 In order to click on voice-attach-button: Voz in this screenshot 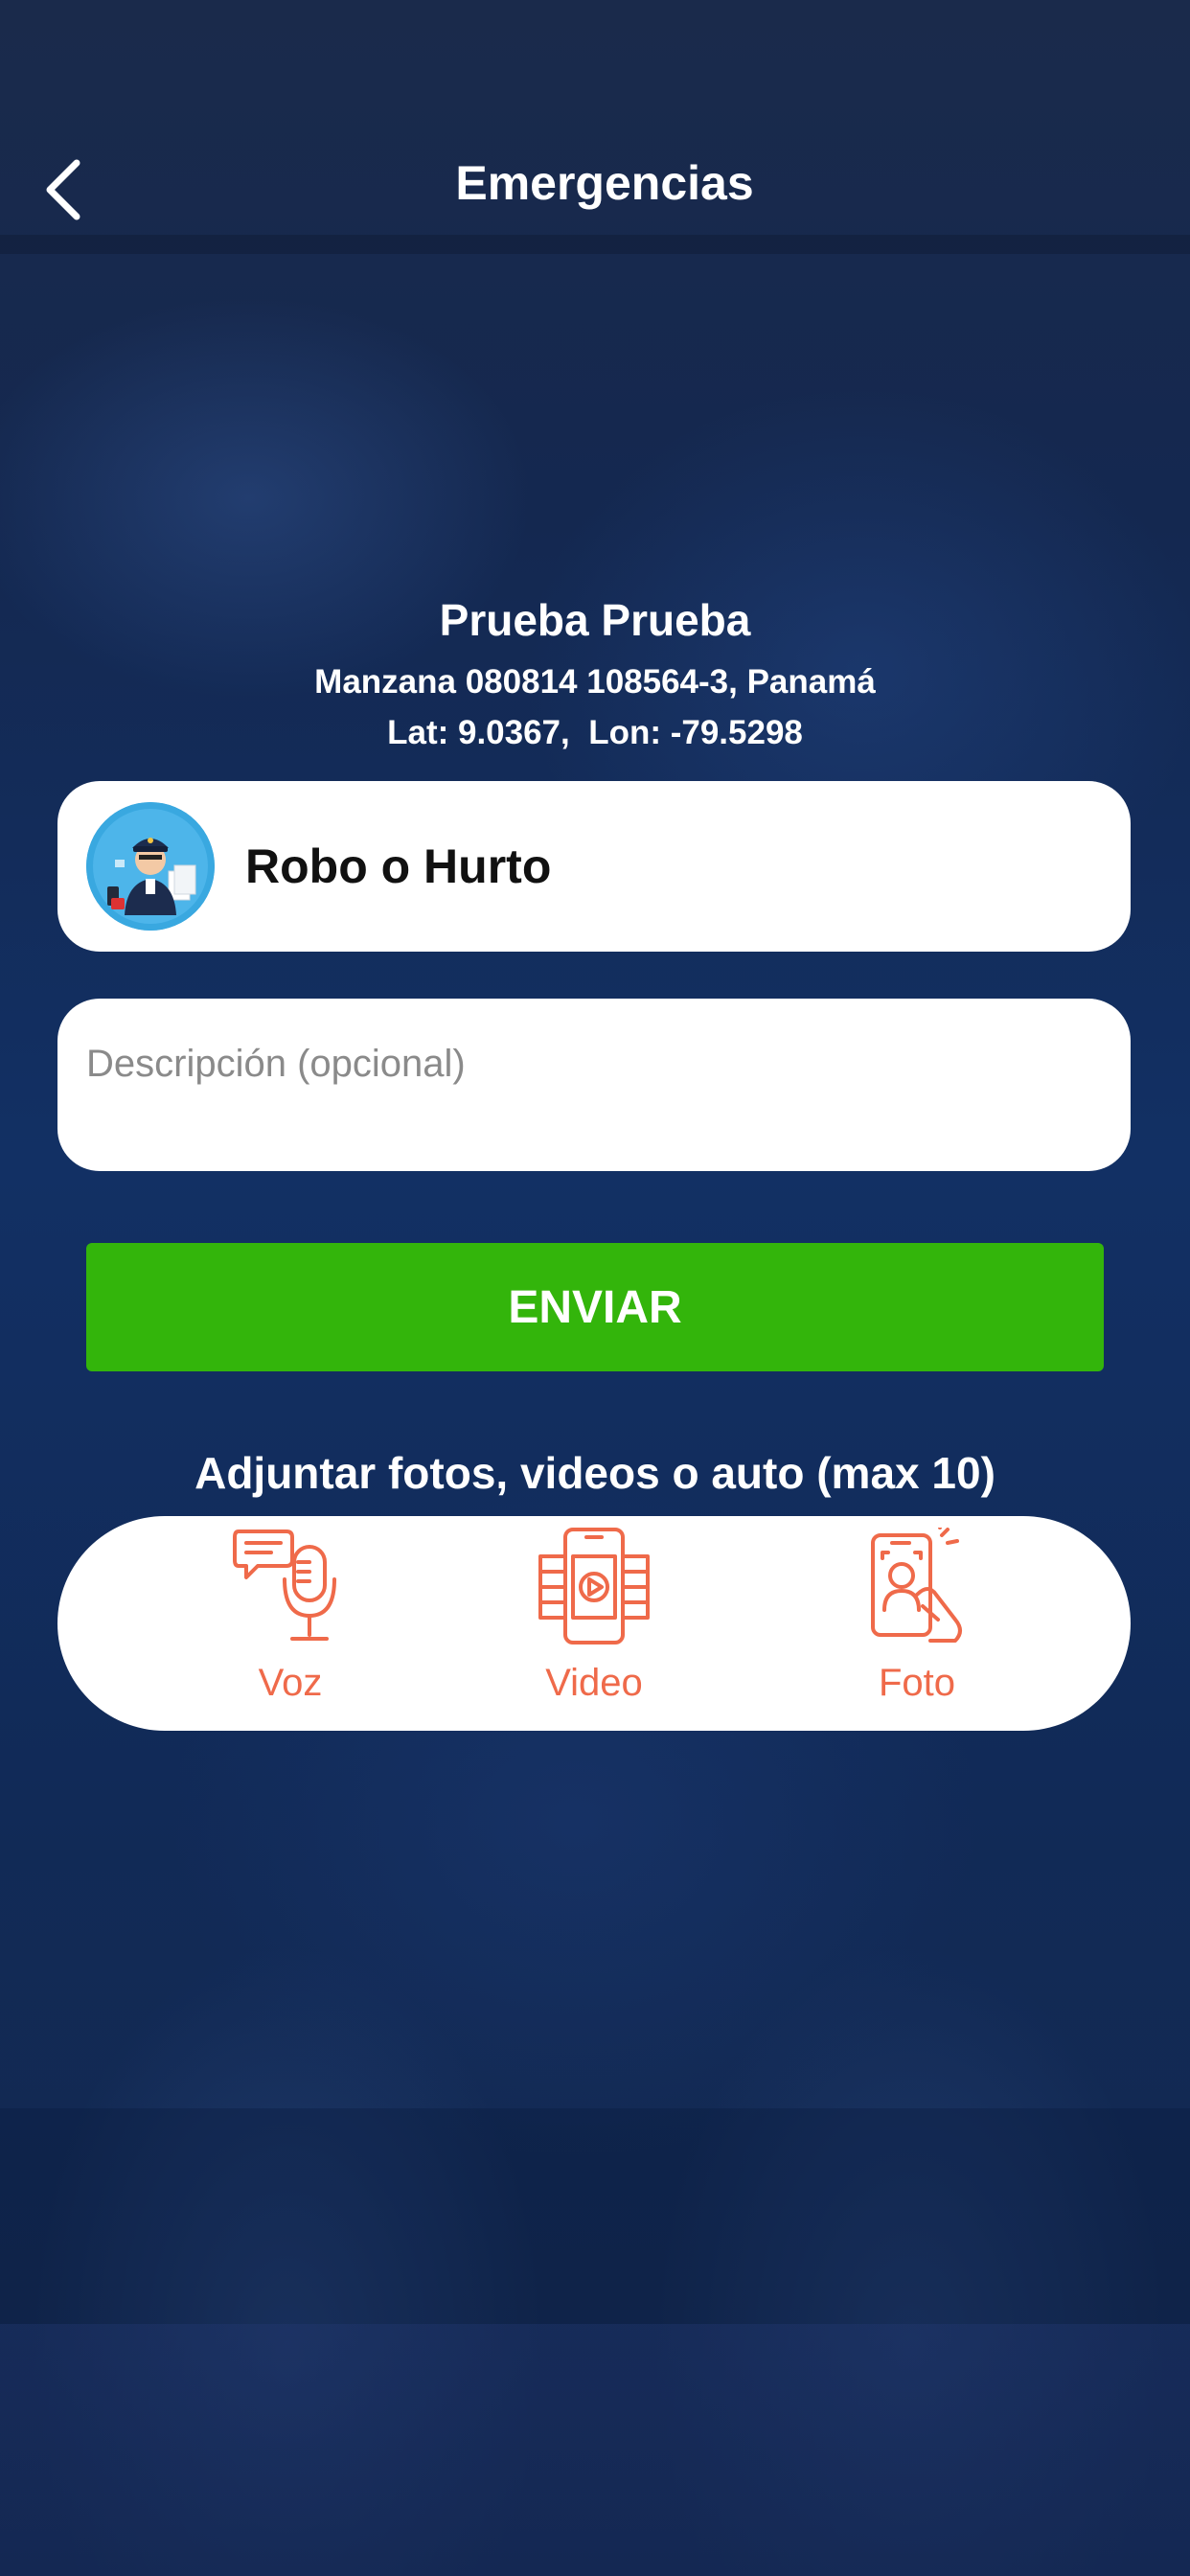, I will do `click(290, 1623)`.